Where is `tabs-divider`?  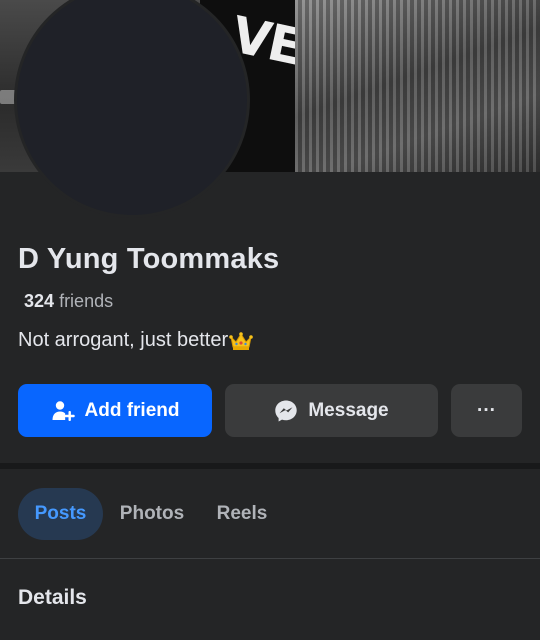 tabs-divider is located at coordinates (270, 558).